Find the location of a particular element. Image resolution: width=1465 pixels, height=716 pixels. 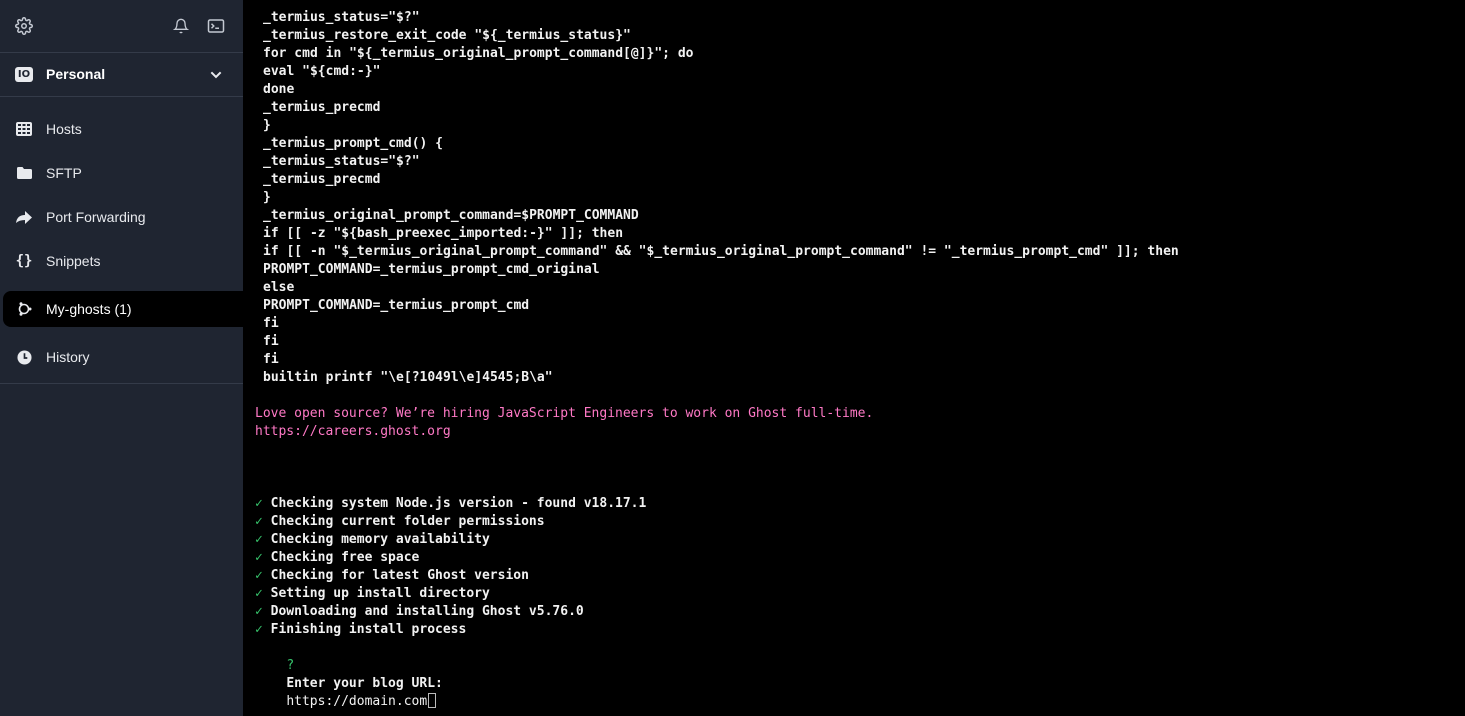

check-text: Checking memory availability is located at coordinates (380, 539).